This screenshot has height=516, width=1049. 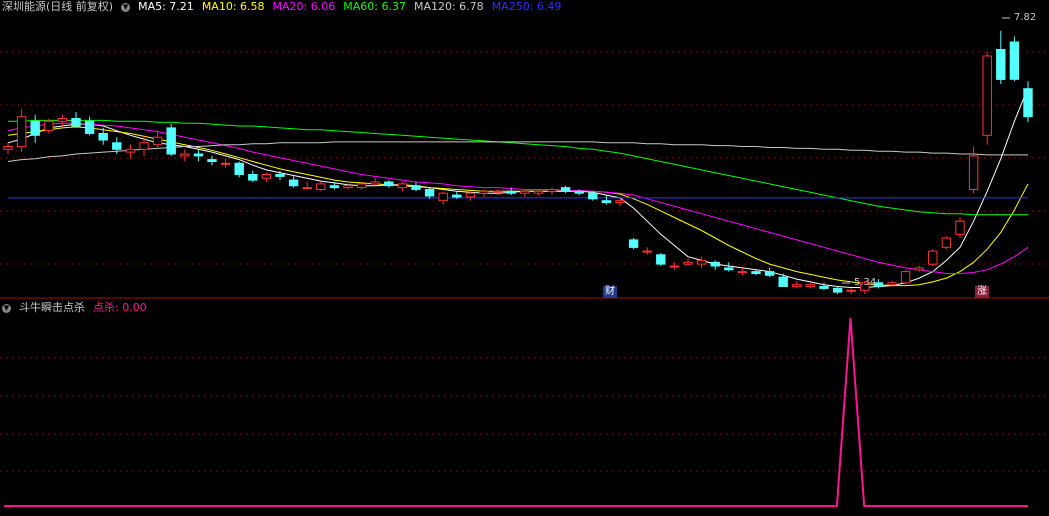 What do you see at coordinates (526, 6) in the screenshot?
I see `ma250-label: MA250: 6.49` at bounding box center [526, 6].